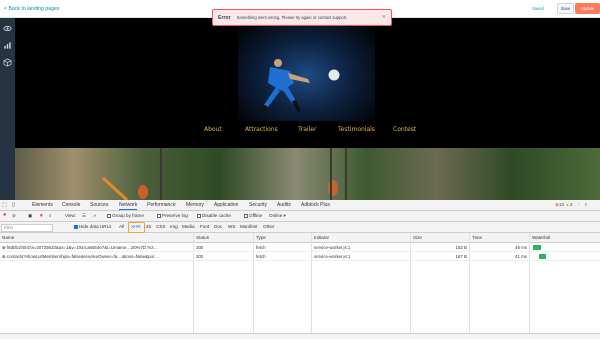 This screenshot has width=600, height=339. Describe the element at coordinates (231, 226) in the screenshot. I see `type-filter-ws: WS` at that location.